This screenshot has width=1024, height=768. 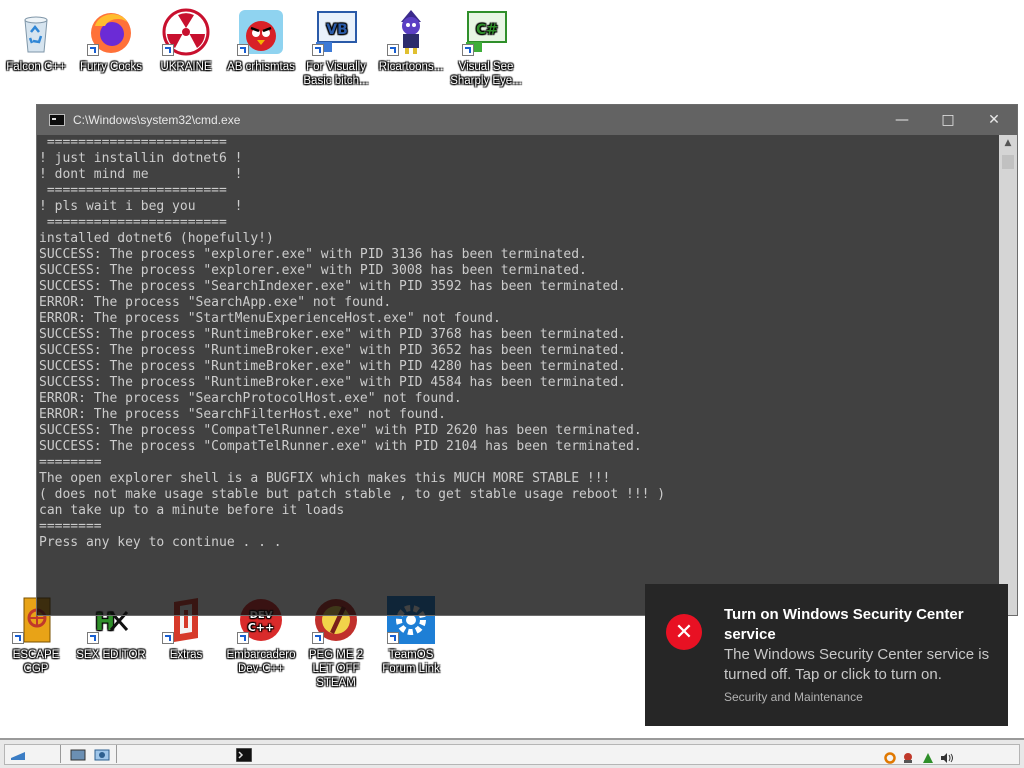 I want to click on explorer-icon, so click(x=102, y=754).